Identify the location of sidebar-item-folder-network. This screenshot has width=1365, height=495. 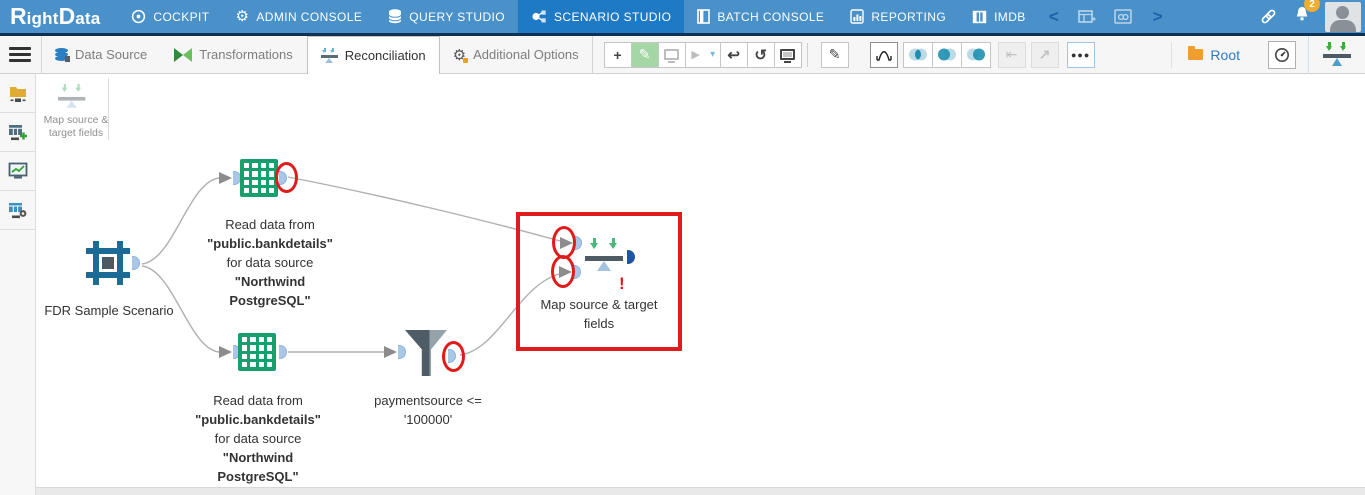
(17, 93).